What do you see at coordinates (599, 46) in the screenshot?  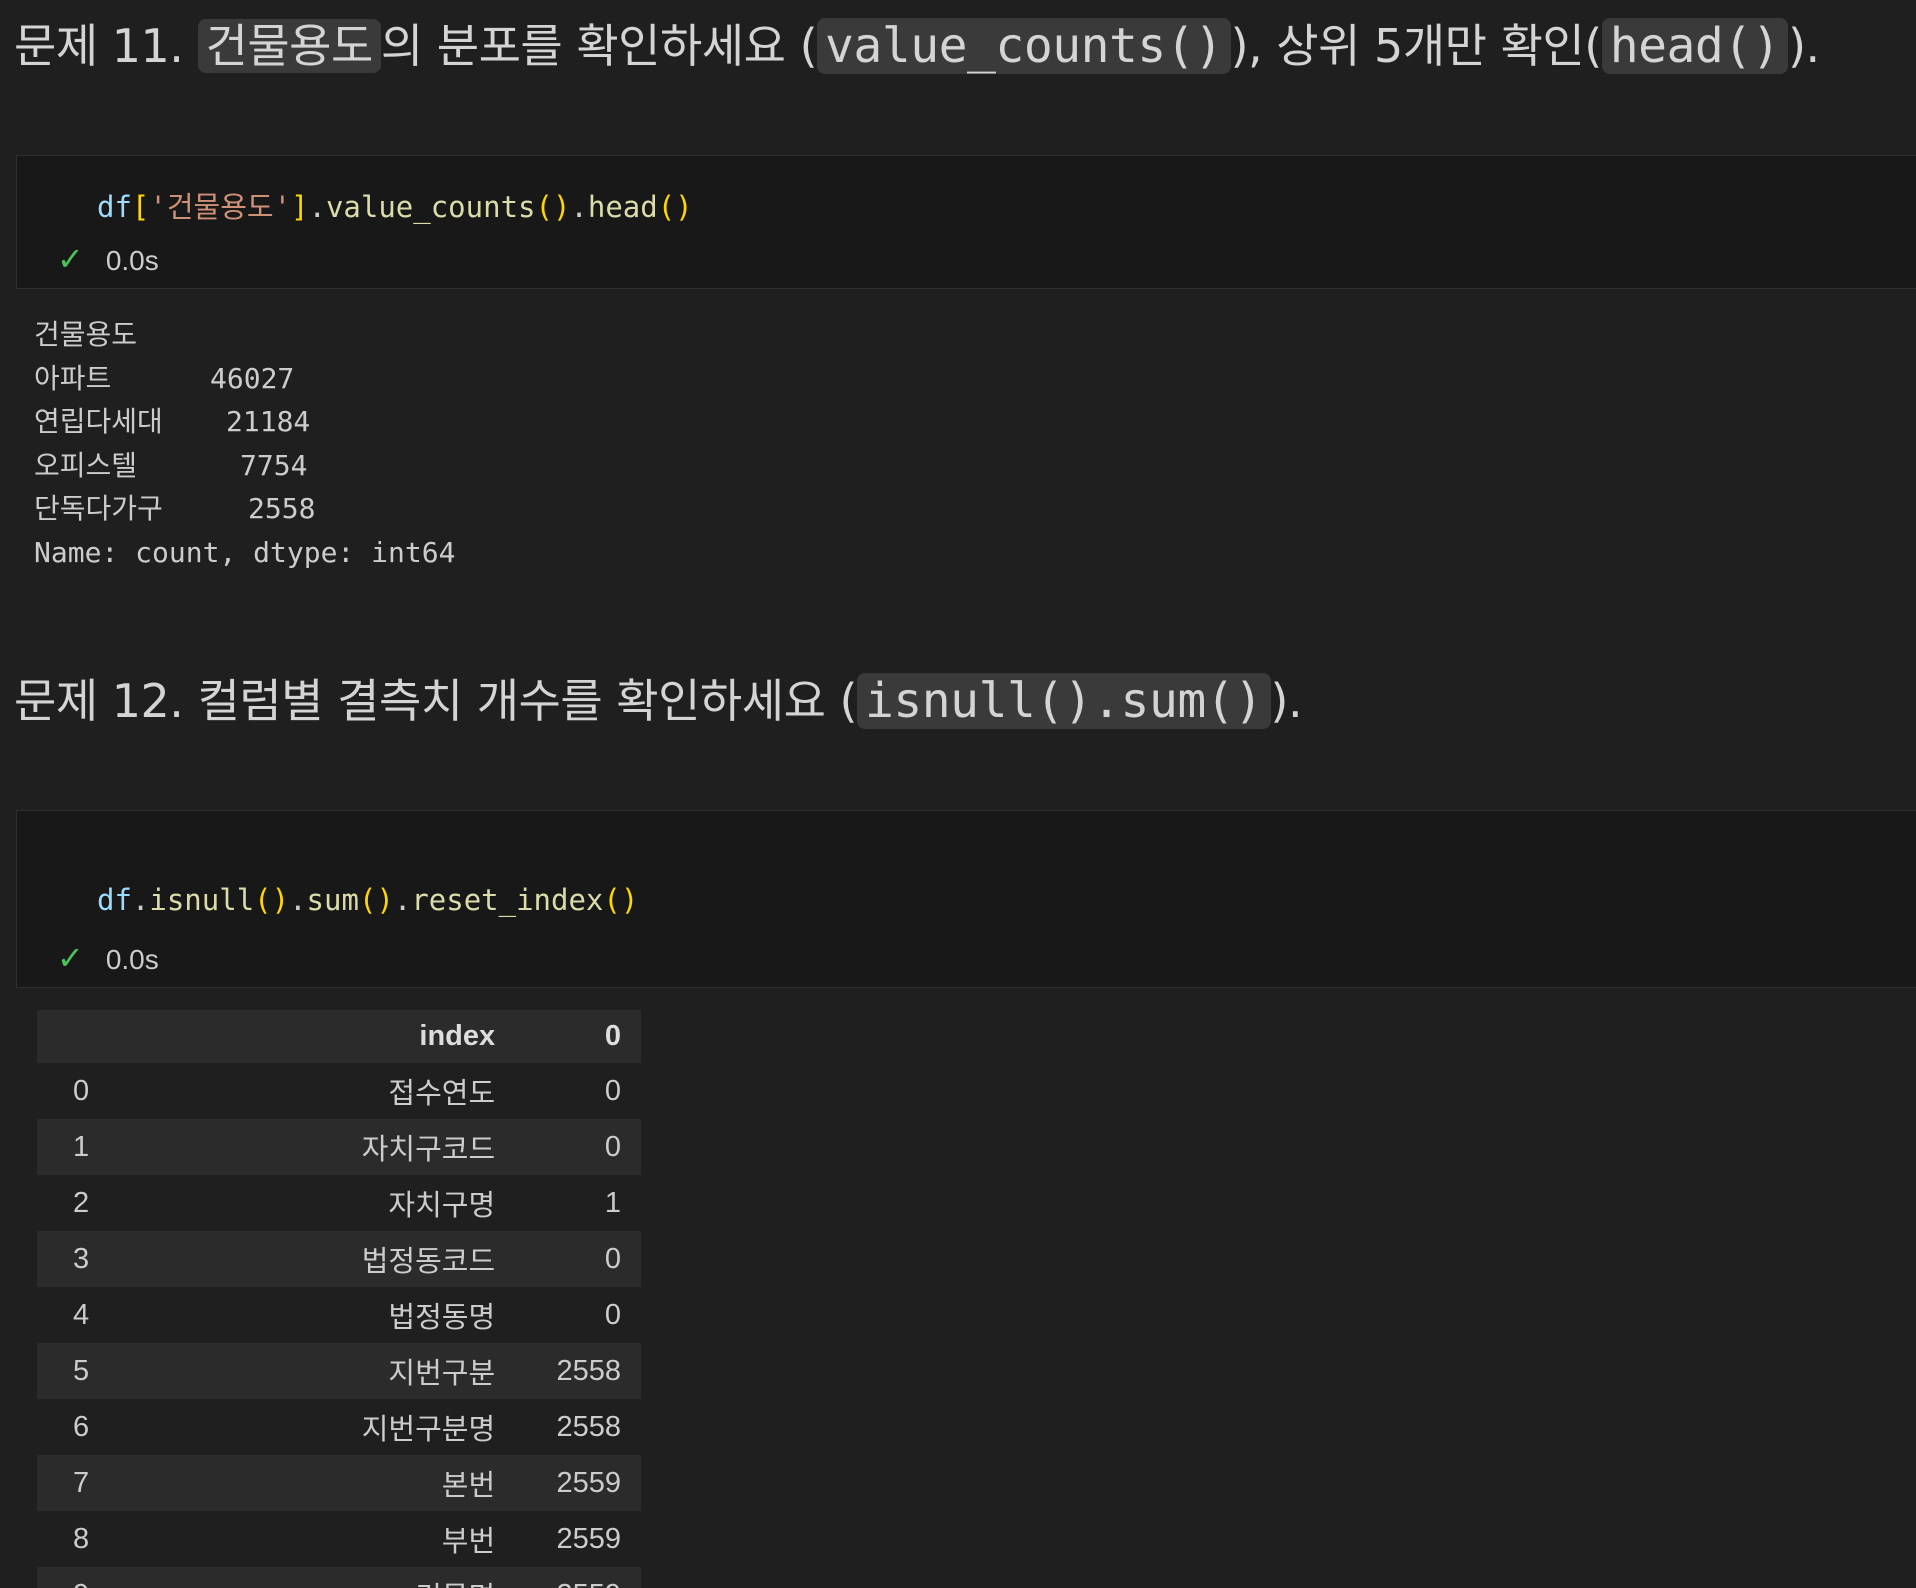 I see `q11-middle: 의 분포를 확인하세요 (` at bounding box center [599, 46].